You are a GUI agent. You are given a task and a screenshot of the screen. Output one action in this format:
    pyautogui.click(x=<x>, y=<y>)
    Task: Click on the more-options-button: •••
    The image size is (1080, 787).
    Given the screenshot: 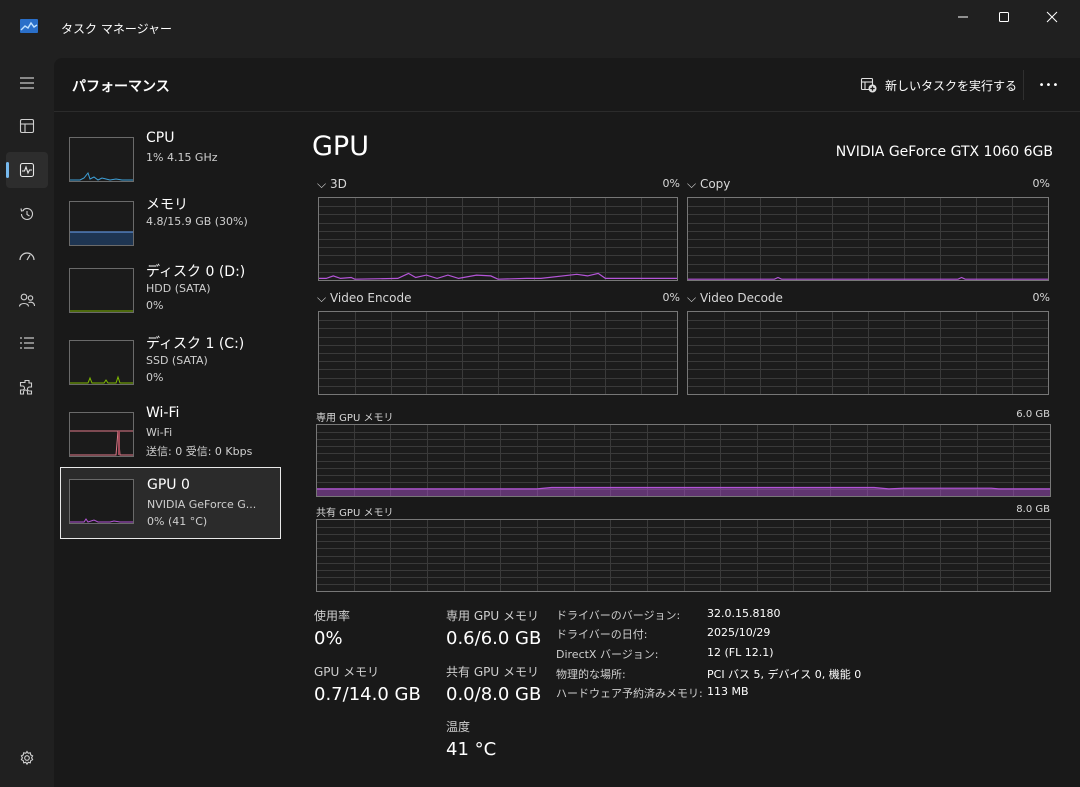 What is the action you would take?
    pyautogui.click(x=1049, y=85)
    